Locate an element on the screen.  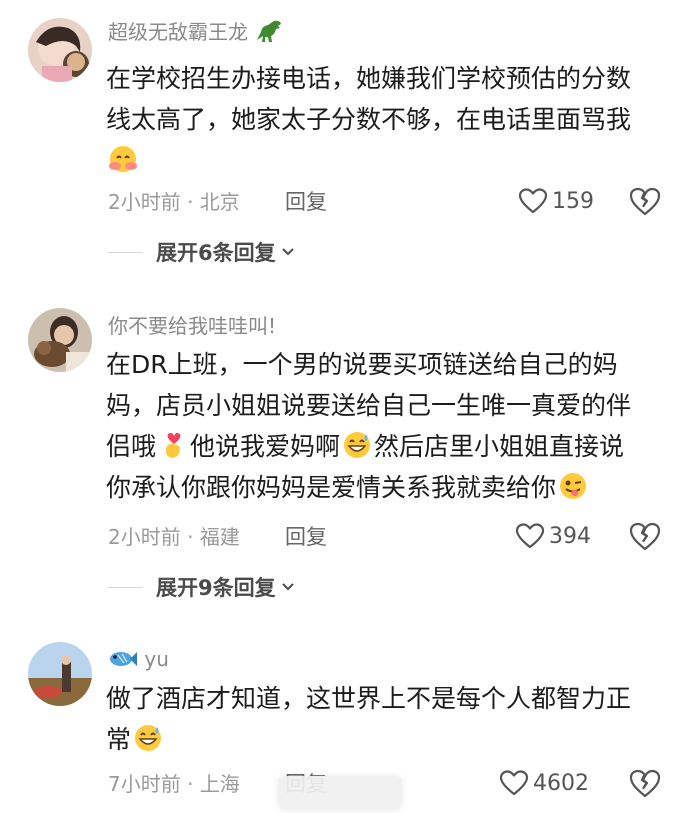
hug-emoji-icon is located at coordinates (123, 159).